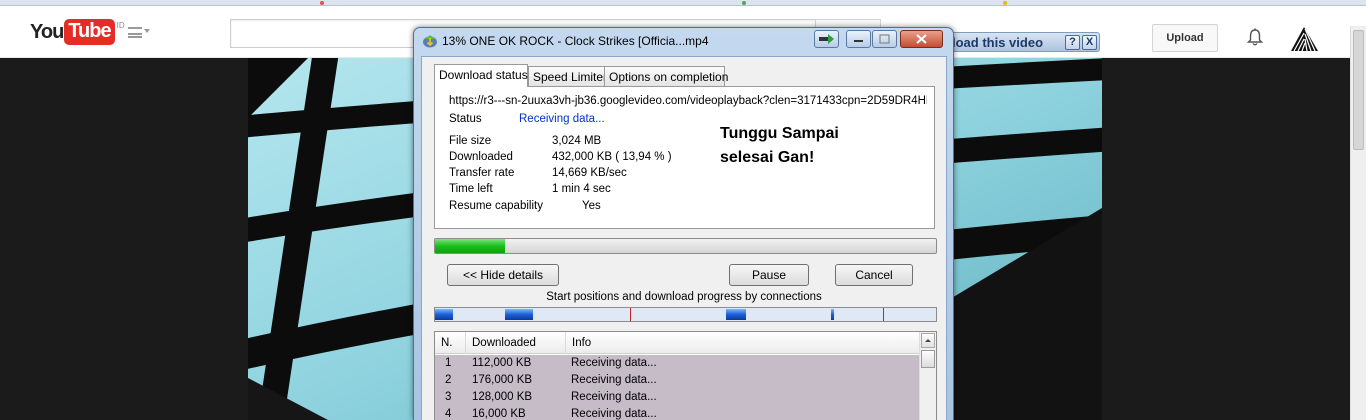  I want to click on chevron-up-icon, so click(928, 340).